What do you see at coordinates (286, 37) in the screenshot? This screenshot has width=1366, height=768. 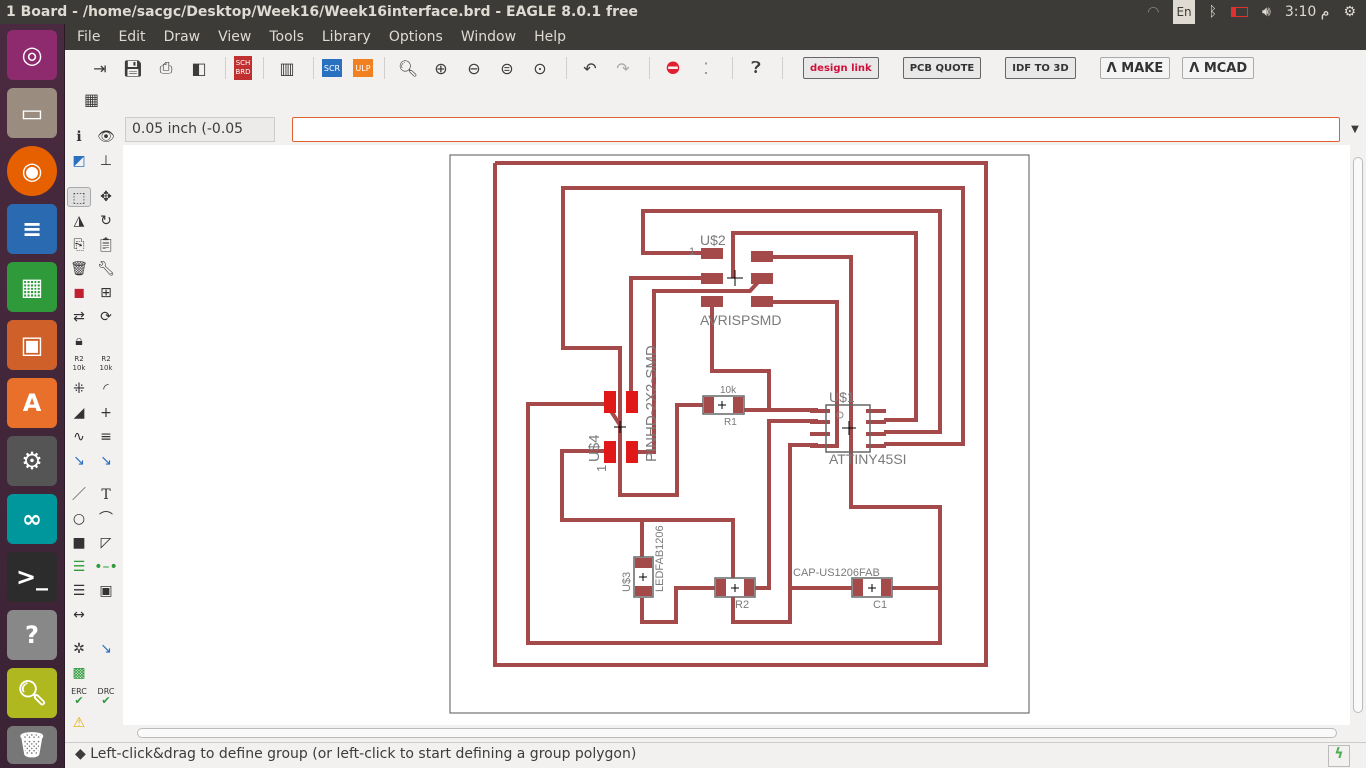 I see `menu-tools: Tools` at bounding box center [286, 37].